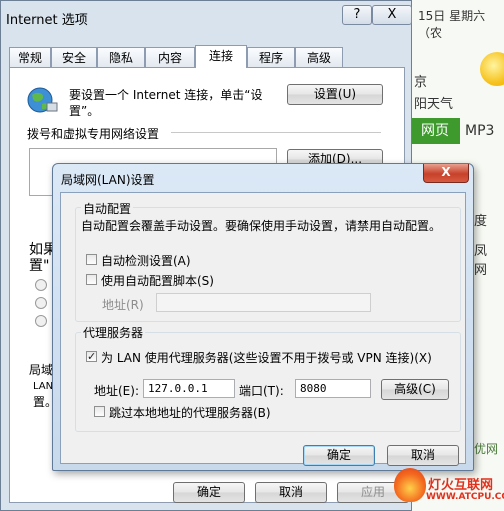  Describe the element at coordinates (423, 455) in the screenshot. I see `dialog-cancel-button: 取消` at that location.